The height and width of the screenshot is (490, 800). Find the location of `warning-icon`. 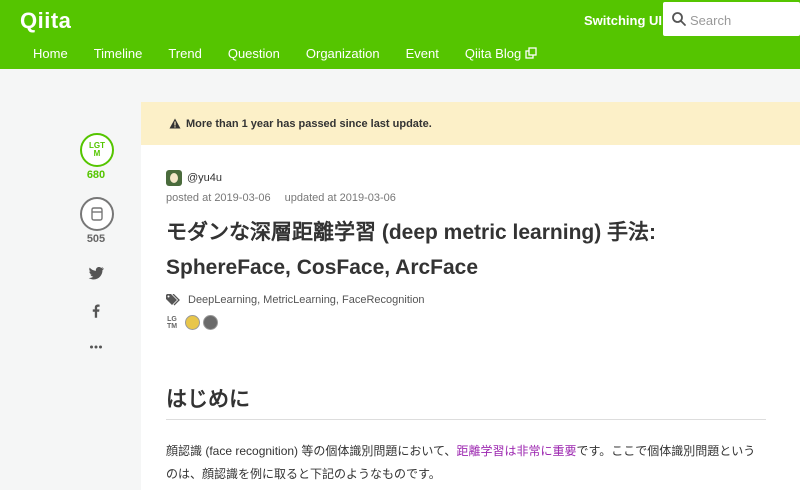

warning-icon is located at coordinates (175, 123).